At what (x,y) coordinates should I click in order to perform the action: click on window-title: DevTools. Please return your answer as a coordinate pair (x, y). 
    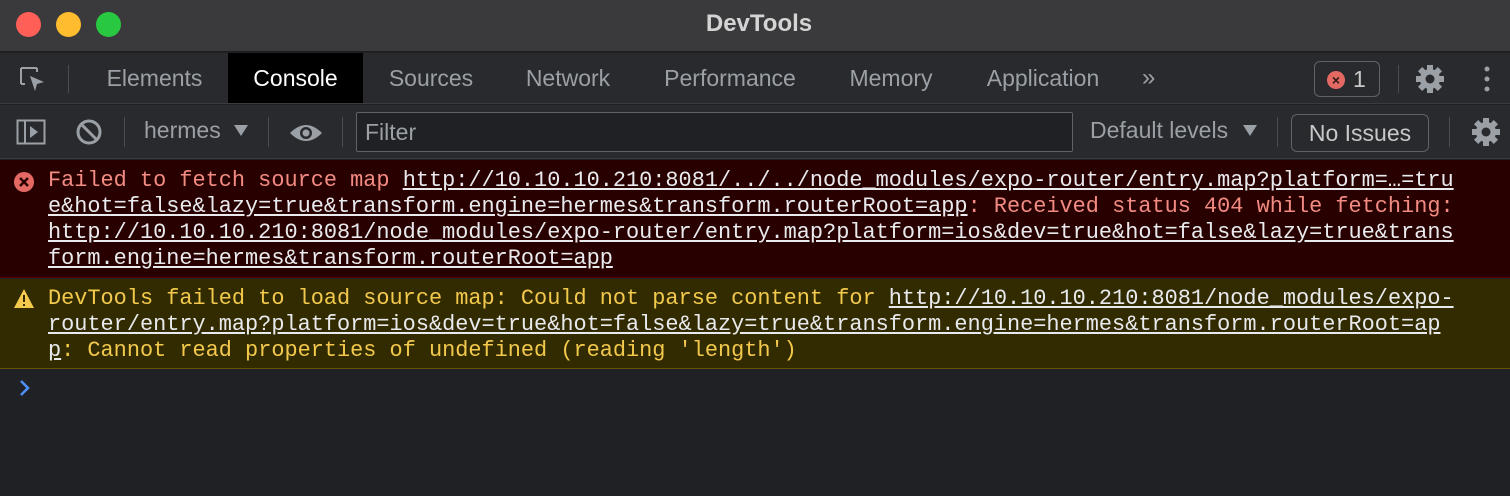
    Looking at the image, I should click on (759, 23).